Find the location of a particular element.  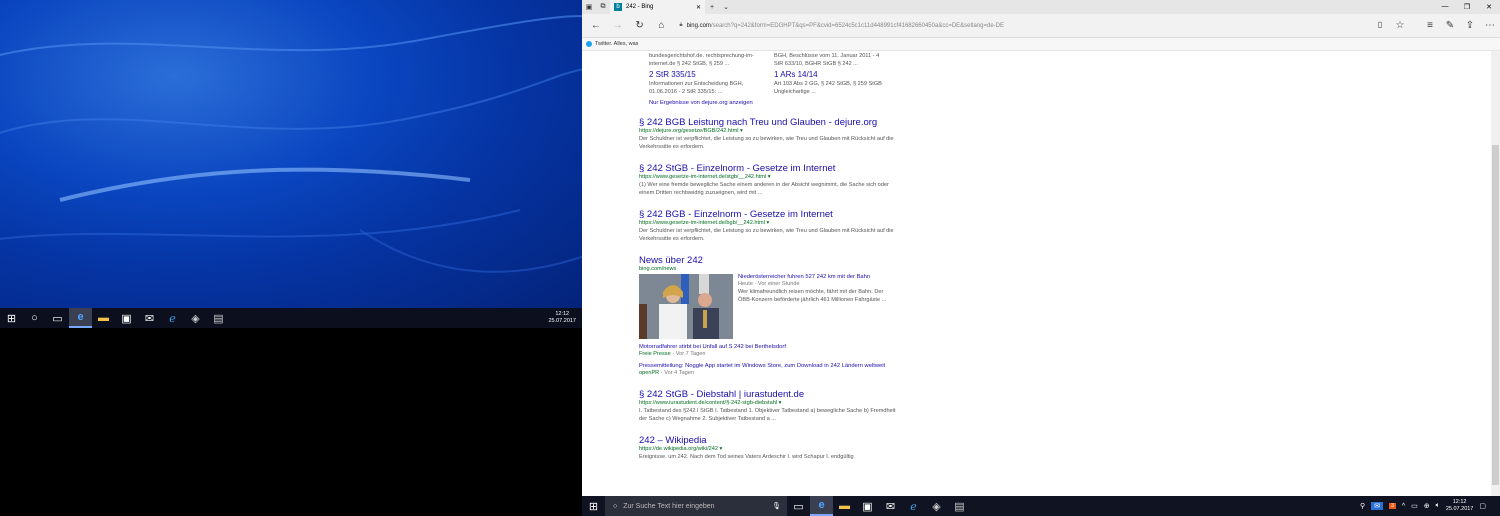

outlook-icon: ✉ is located at coordinates (1377, 506).